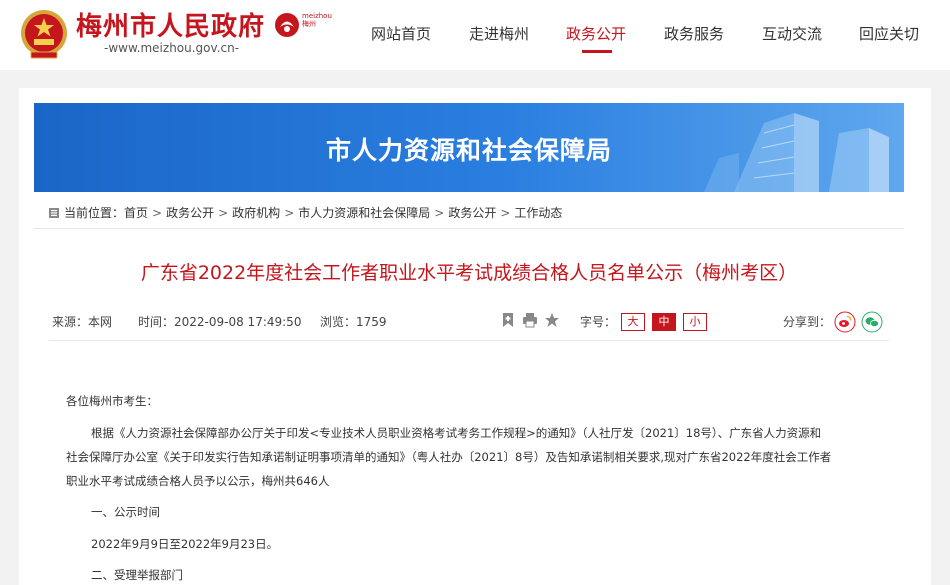 The width and height of the screenshot is (950, 585). What do you see at coordinates (538, 212) in the screenshot?
I see `breadcrumb-work-news: 工作动态` at bounding box center [538, 212].